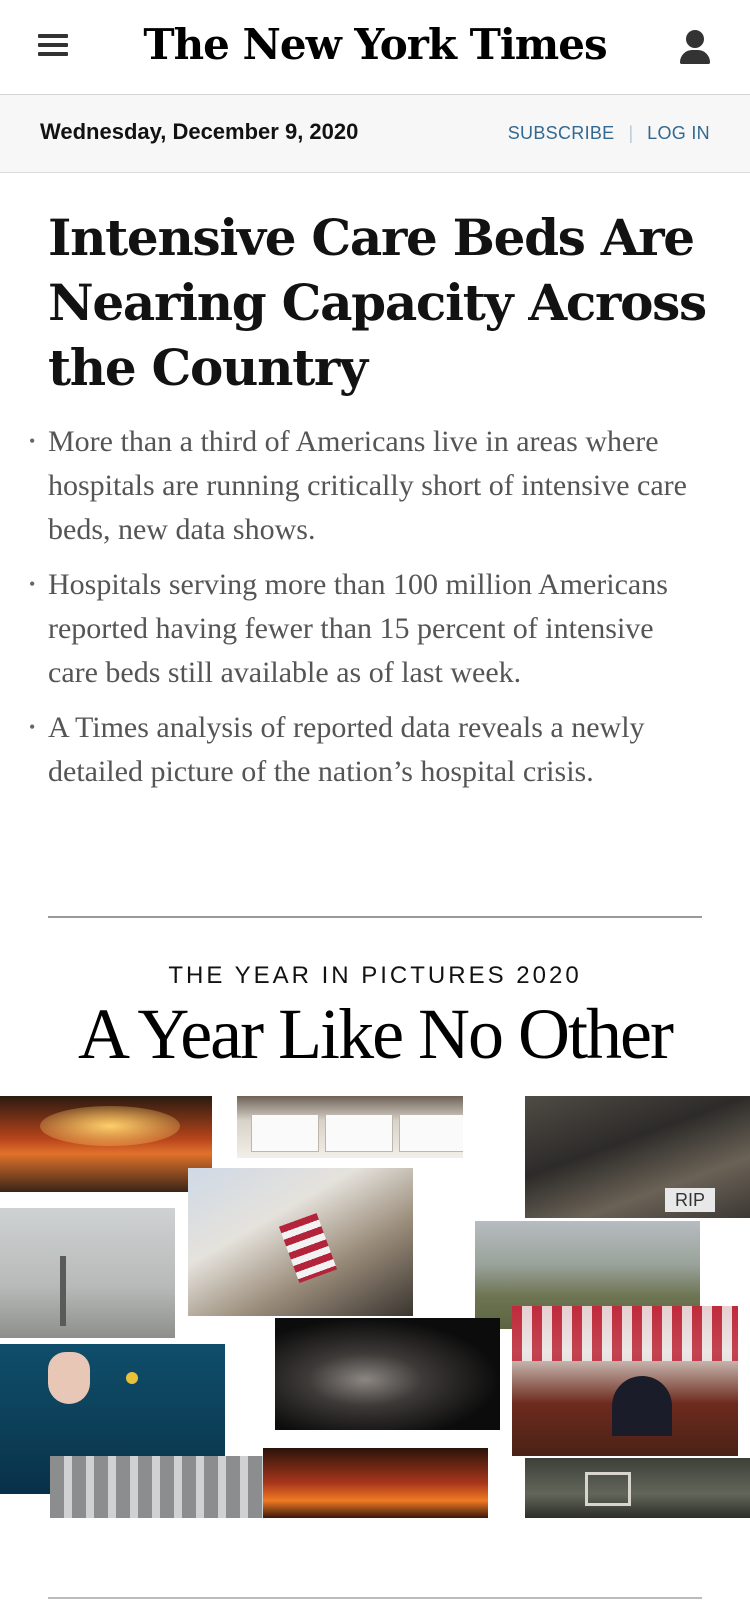  I want to click on collage-photo-empty-square, so click(87, 1273).